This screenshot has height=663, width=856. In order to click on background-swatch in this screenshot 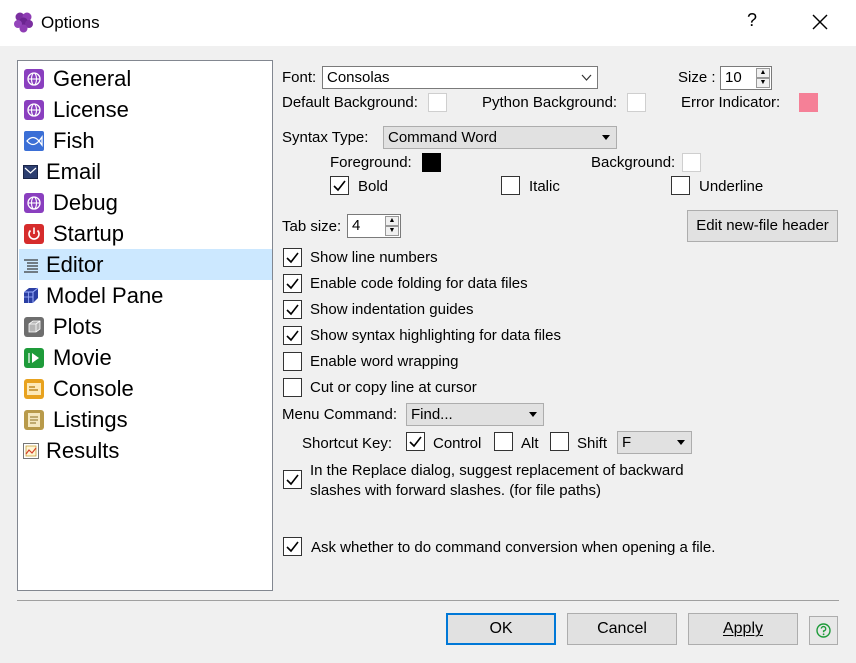, I will do `click(691, 162)`.